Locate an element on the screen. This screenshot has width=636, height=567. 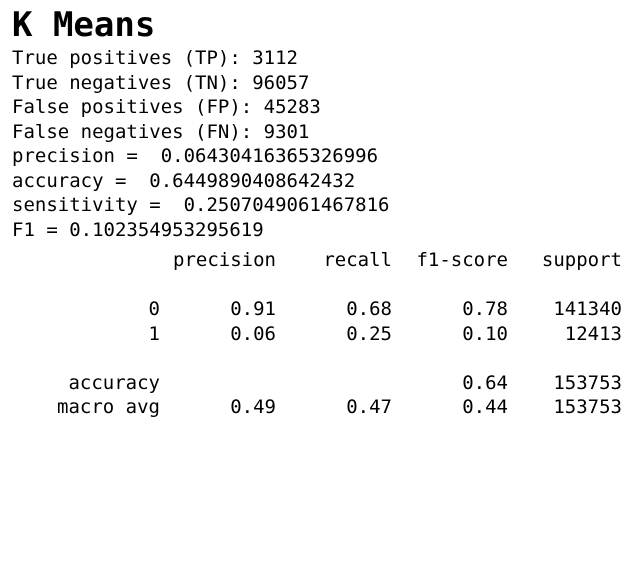
summary-row-accuracy: accuracy 0.64 153753 is located at coordinates (322, 383).